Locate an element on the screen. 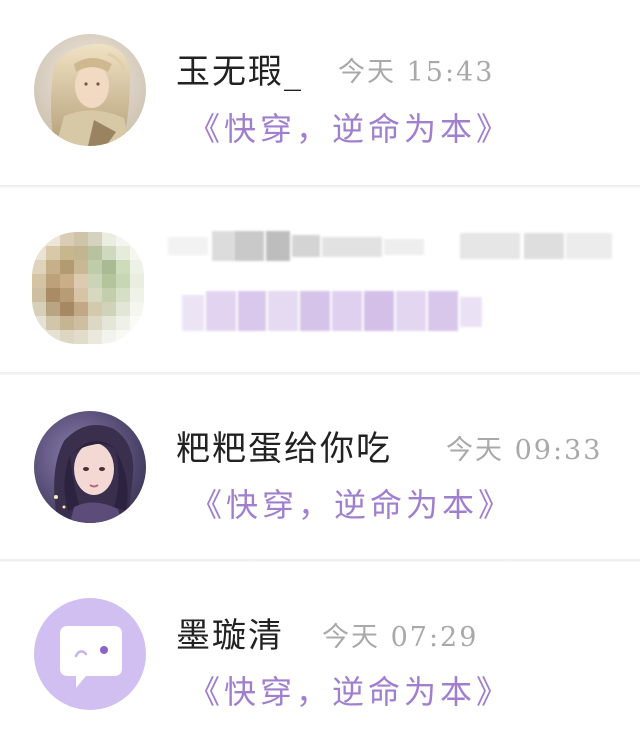  contact-name: 玉无瑕_ is located at coordinates (239, 72).